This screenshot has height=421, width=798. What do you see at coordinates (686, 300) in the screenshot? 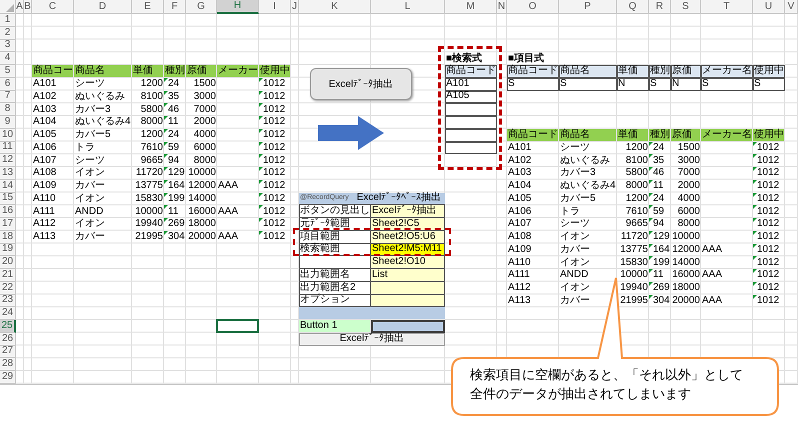
I see `table-cell: 20000` at bounding box center [686, 300].